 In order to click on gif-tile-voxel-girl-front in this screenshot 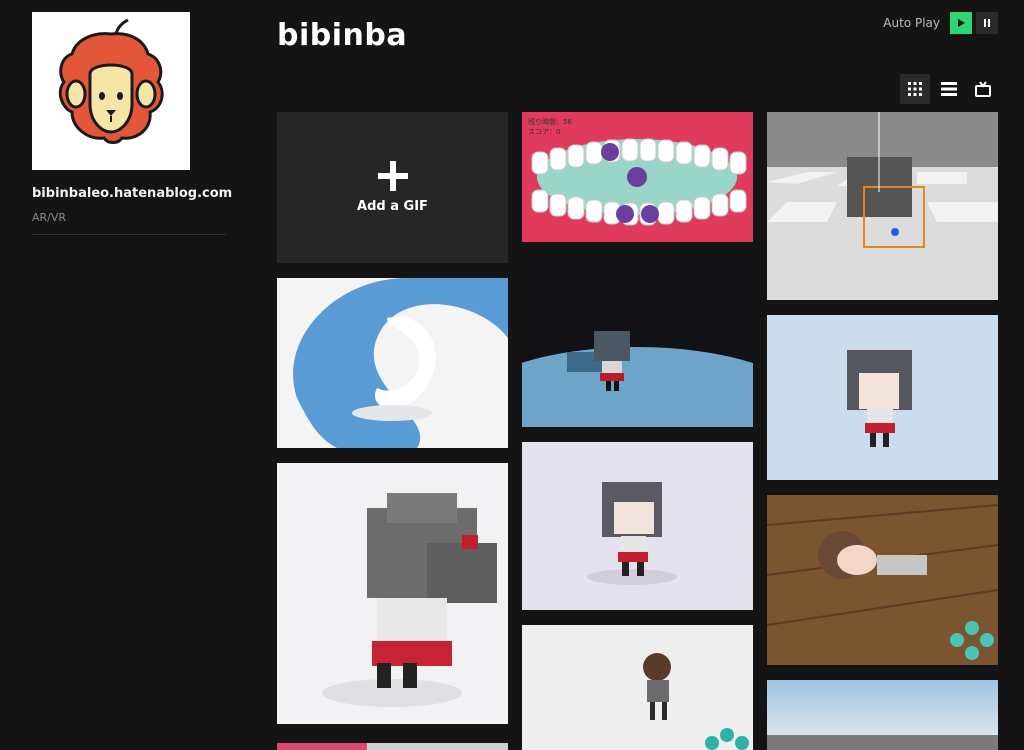, I will do `click(637, 526)`.